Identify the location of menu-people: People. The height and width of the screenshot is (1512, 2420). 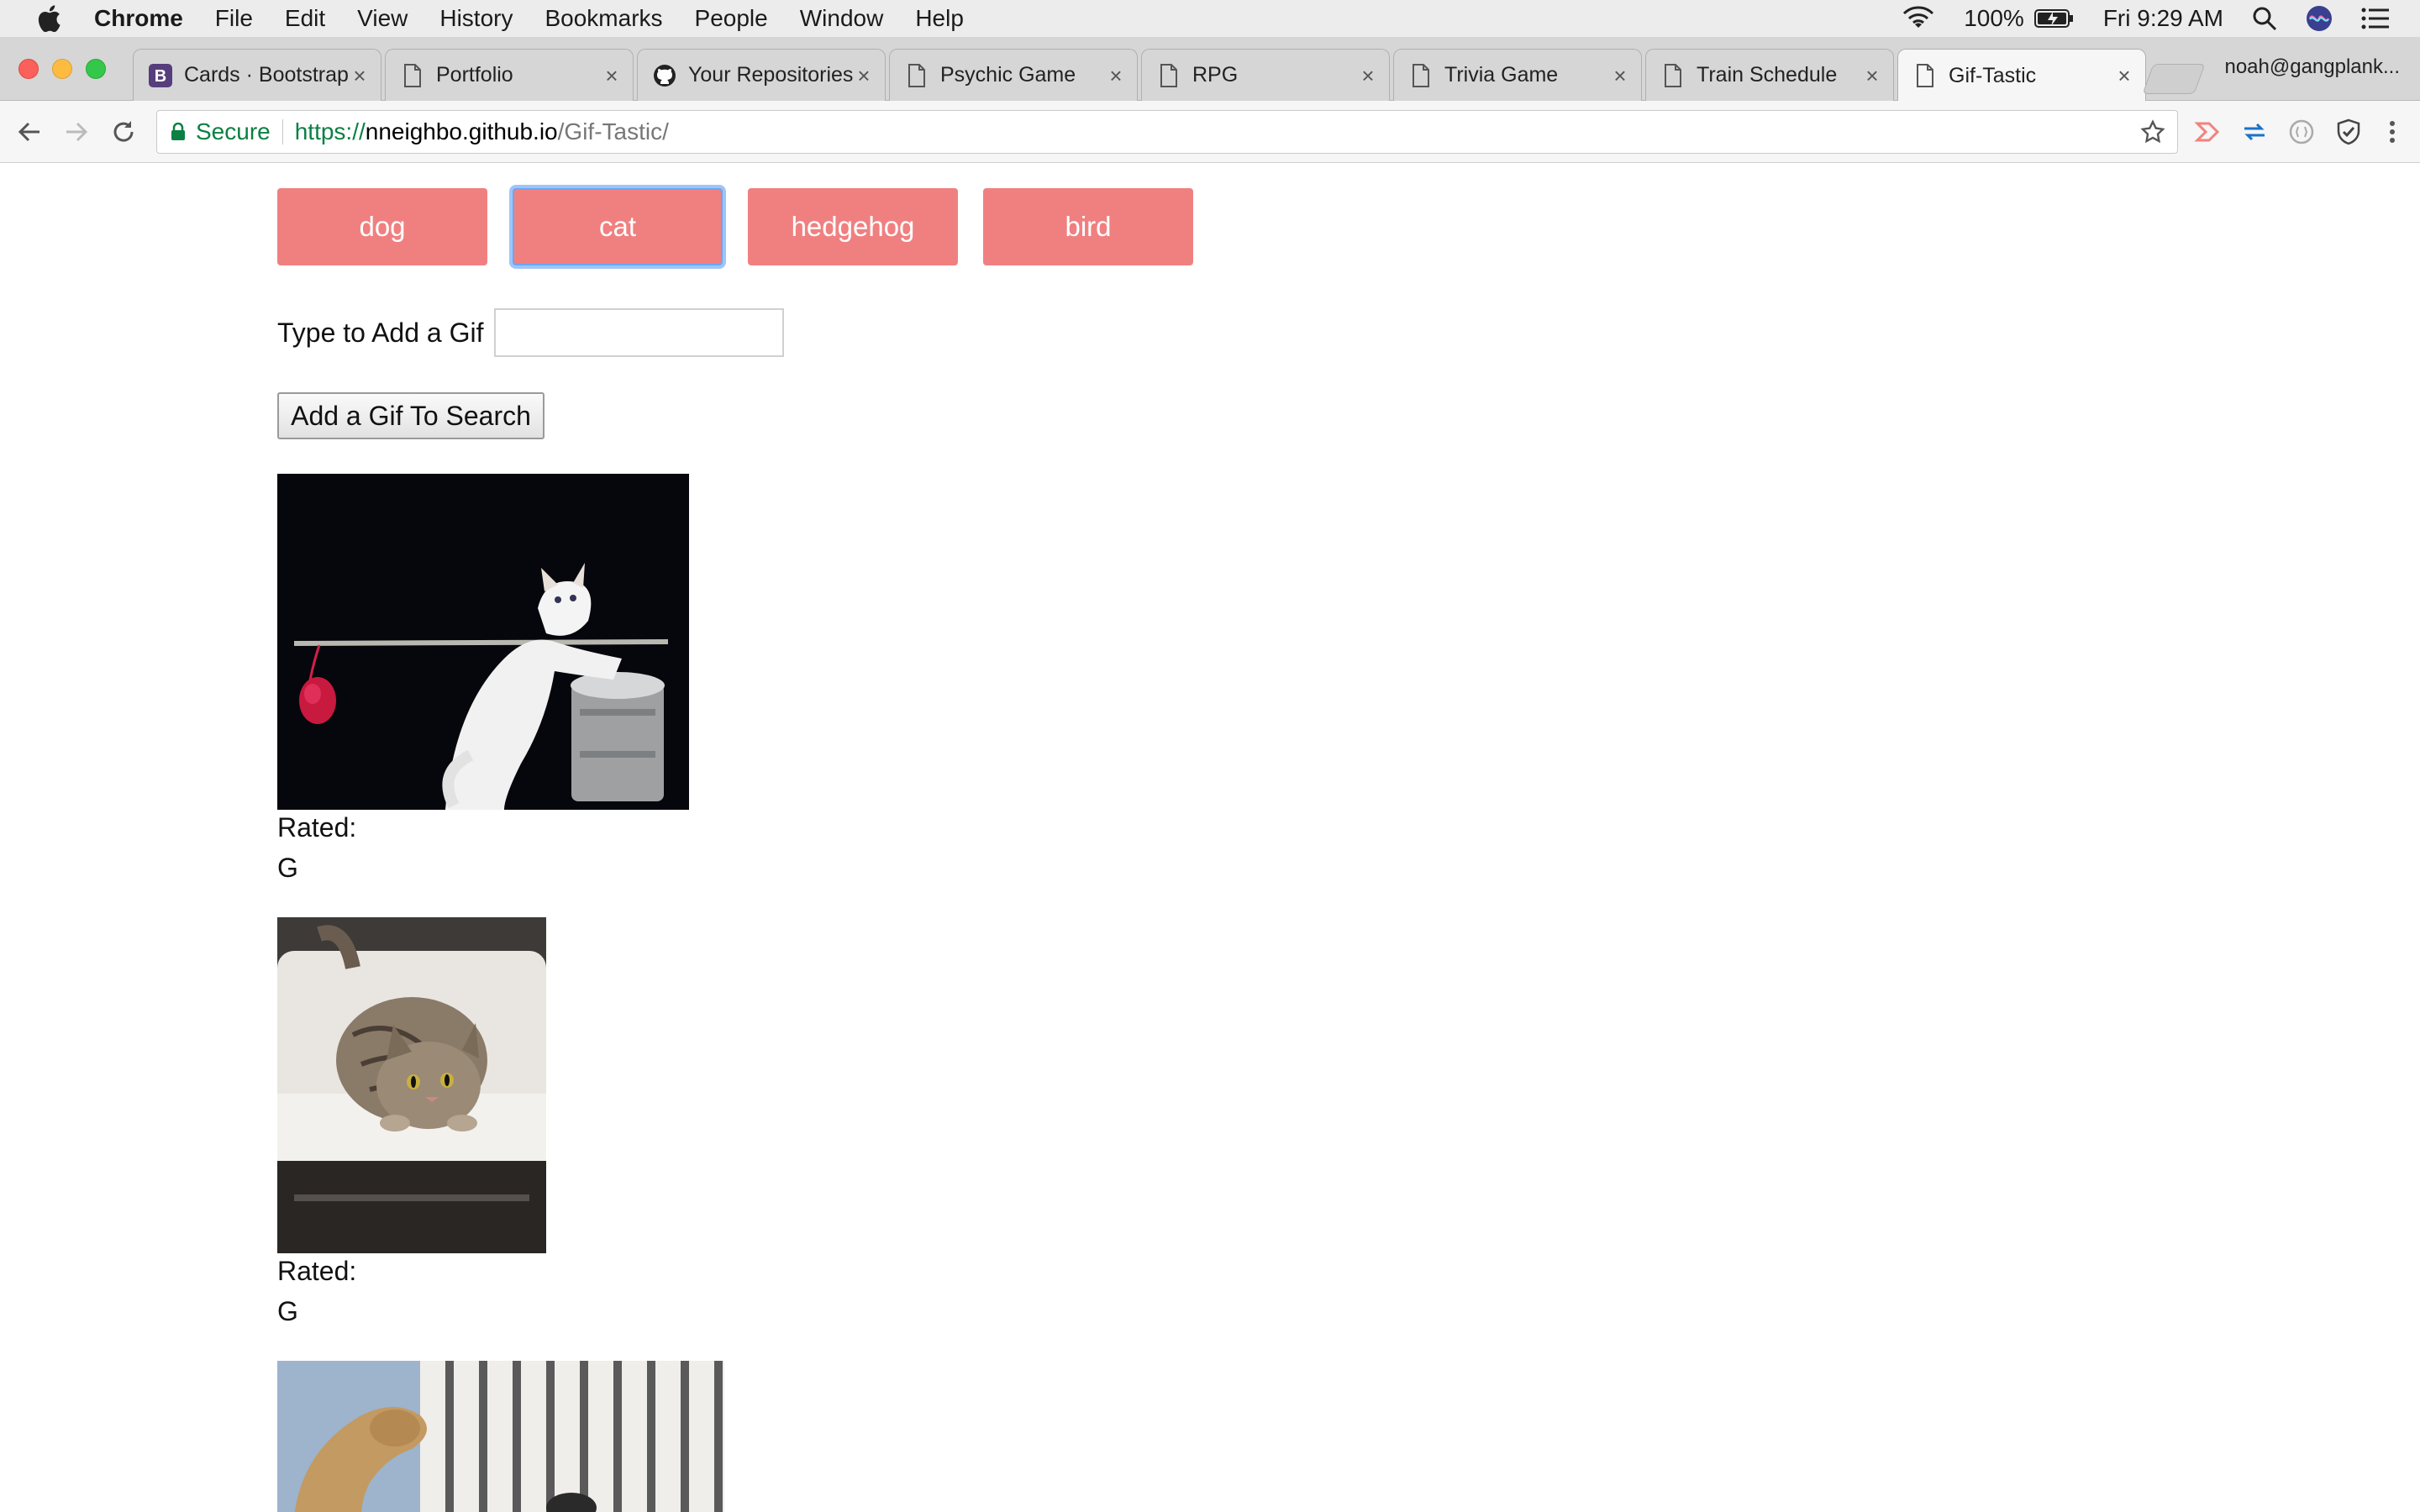
(732, 18).